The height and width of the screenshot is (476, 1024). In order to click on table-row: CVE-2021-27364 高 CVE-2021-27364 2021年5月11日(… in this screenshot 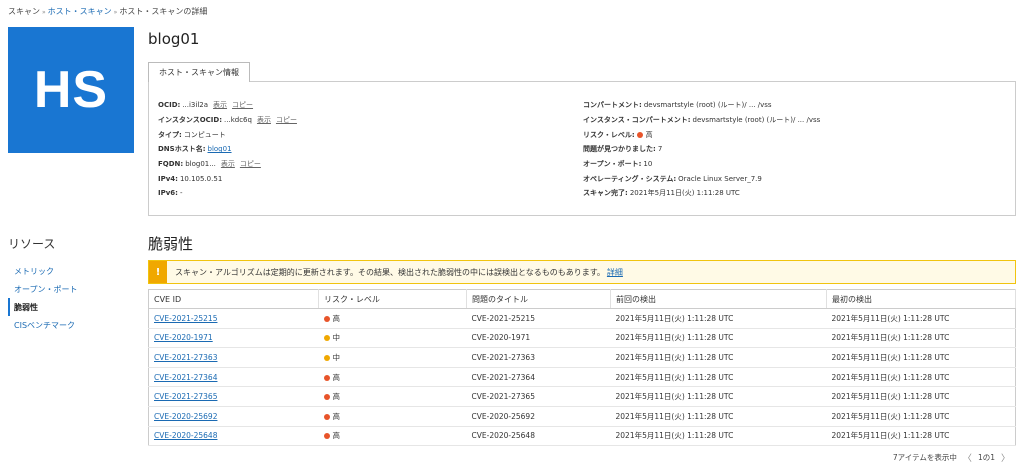, I will do `click(582, 377)`.